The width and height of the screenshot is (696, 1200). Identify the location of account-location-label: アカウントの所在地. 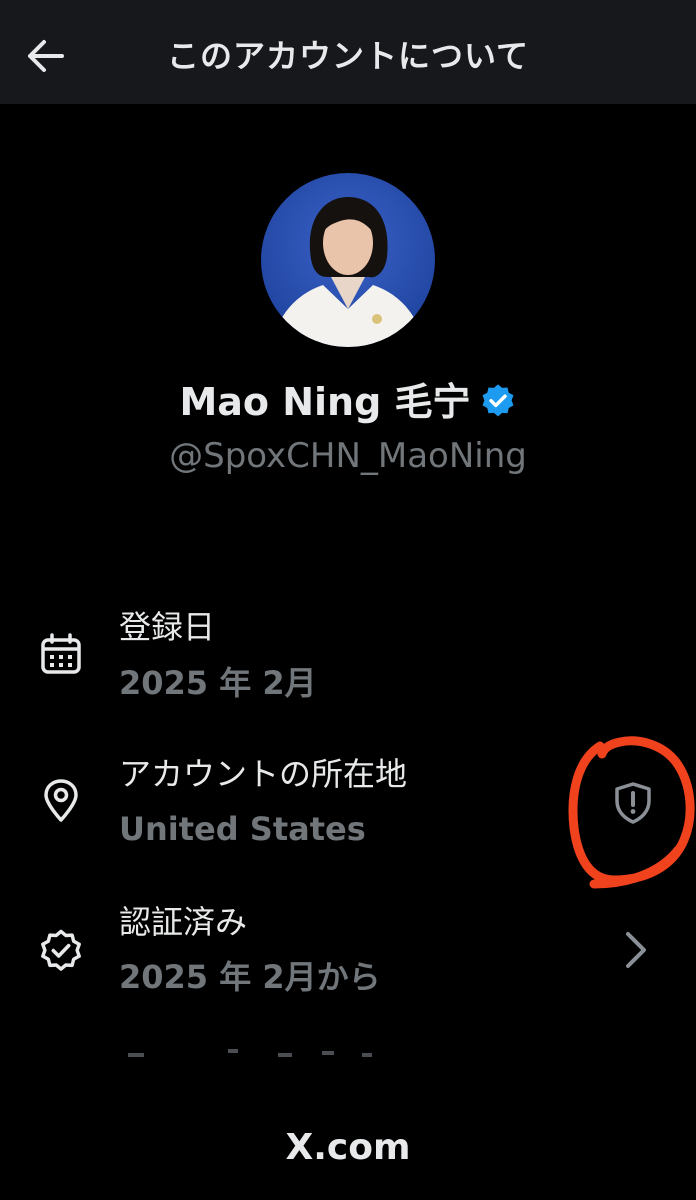
(263, 774).